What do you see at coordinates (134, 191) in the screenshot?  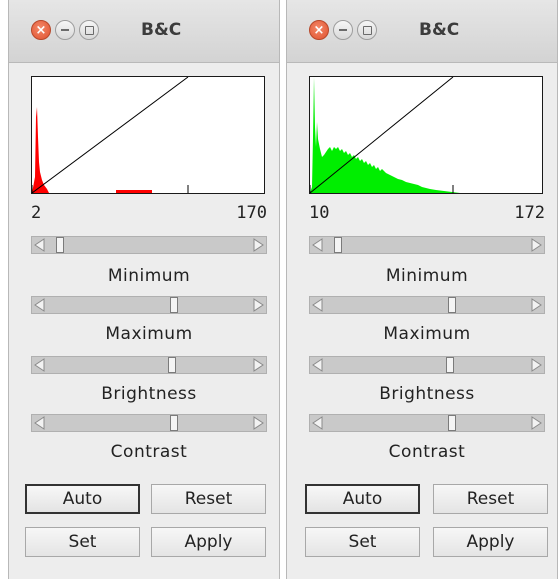 I see `histogram-bars-secondary` at bounding box center [134, 191].